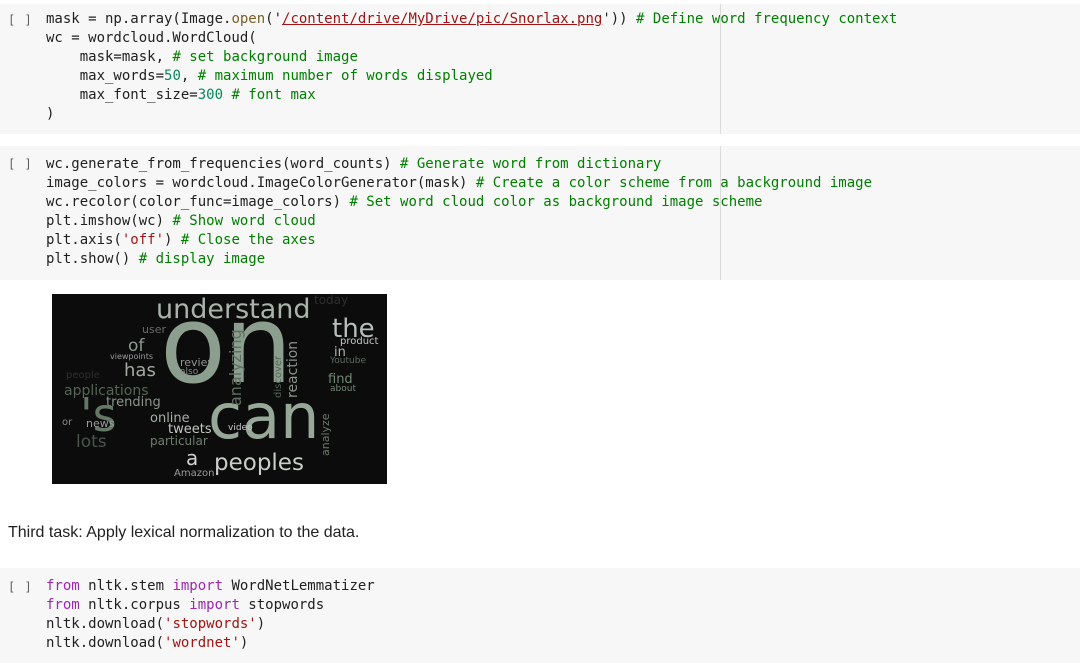 This screenshot has width=1080, height=663. What do you see at coordinates (109, 57) in the screenshot?
I see `code-token: mask=mask,` at bounding box center [109, 57].